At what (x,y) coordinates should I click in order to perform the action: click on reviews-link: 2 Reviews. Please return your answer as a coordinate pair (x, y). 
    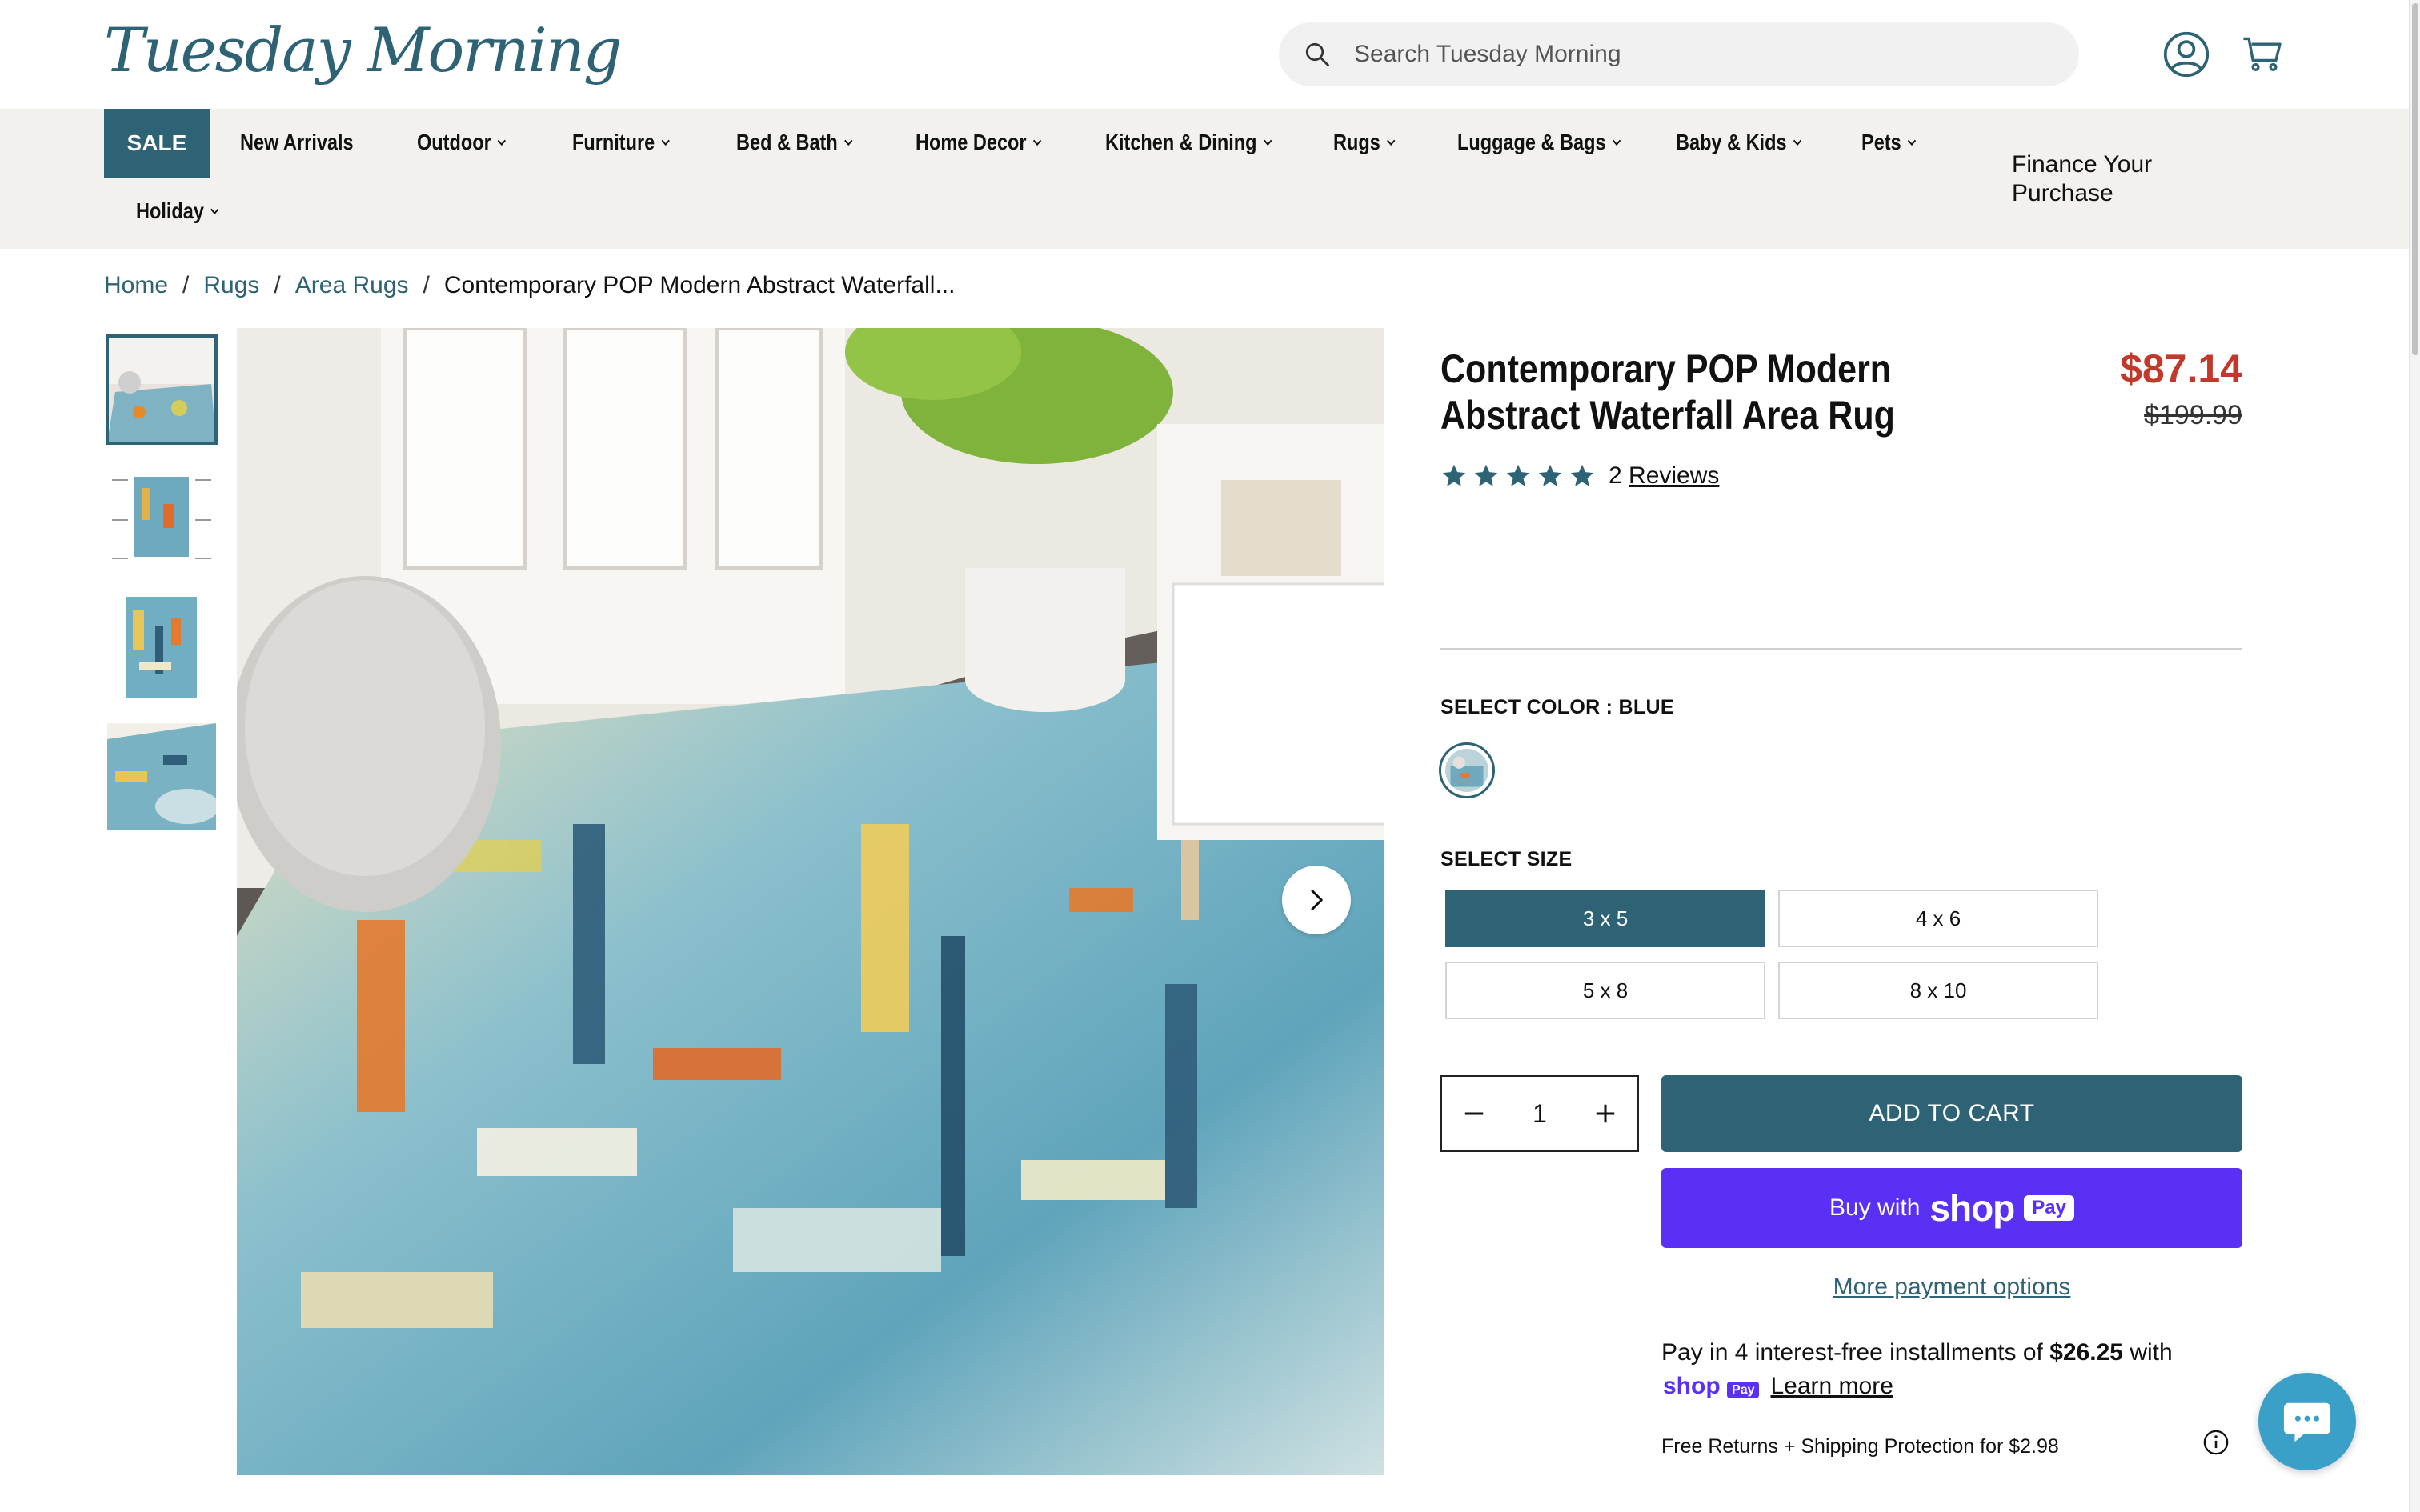
    Looking at the image, I should click on (1664, 476).